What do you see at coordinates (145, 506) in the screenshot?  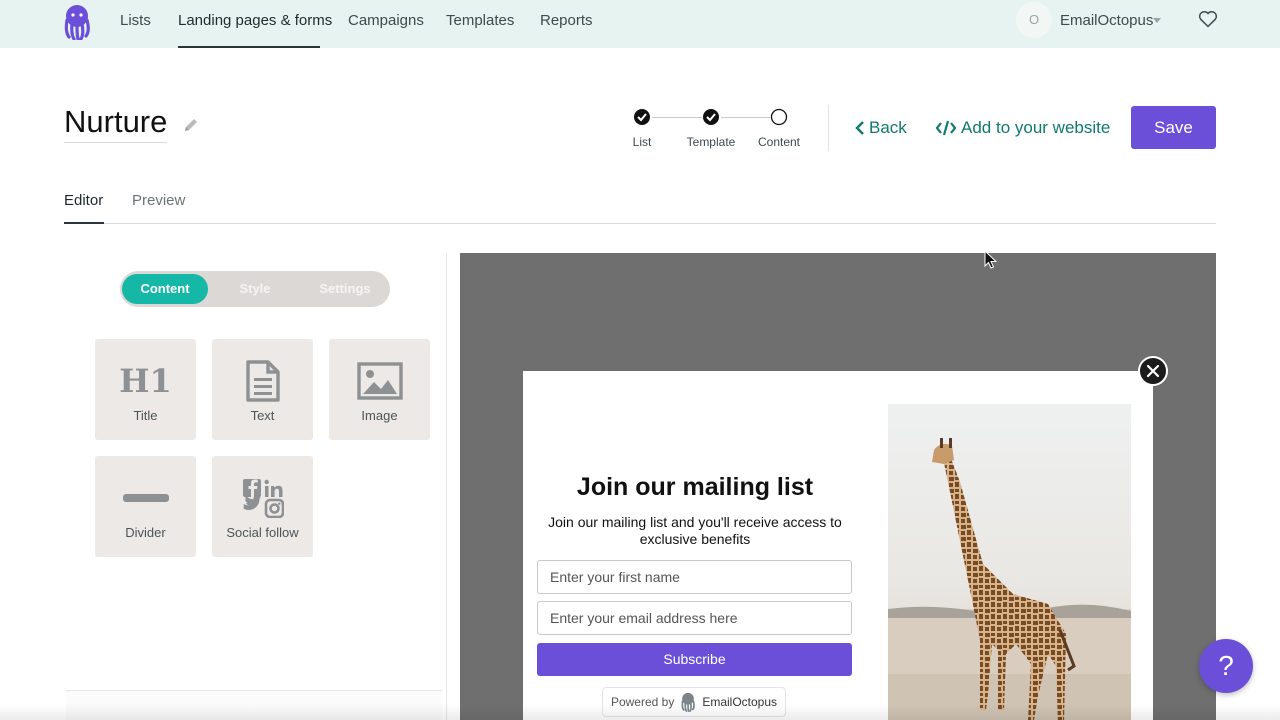 I see `block-divider: Divider` at bounding box center [145, 506].